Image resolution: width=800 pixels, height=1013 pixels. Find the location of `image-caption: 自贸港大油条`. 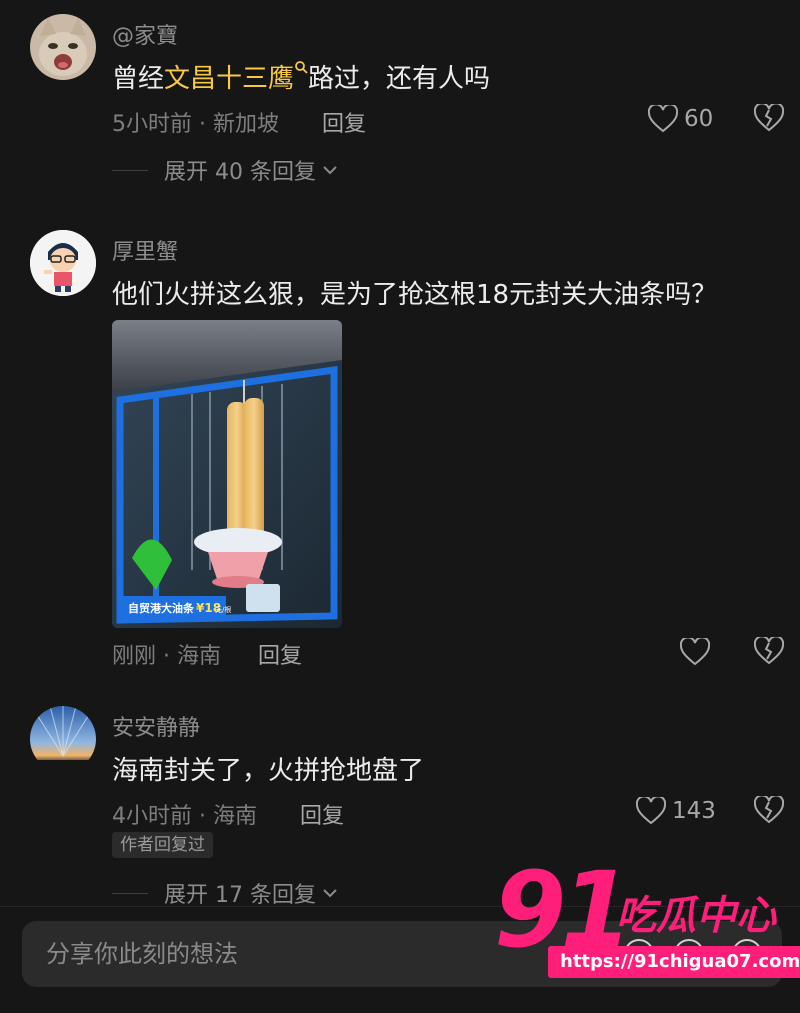

image-caption: 自贸港大油条 is located at coordinates (161, 608).